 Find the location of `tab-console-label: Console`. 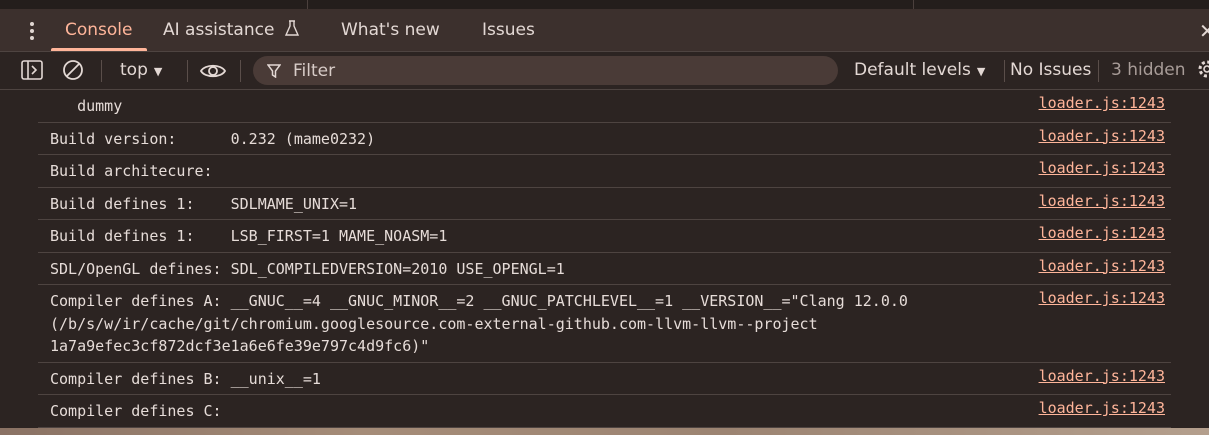

tab-console-label: Console is located at coordinates (99, 30).